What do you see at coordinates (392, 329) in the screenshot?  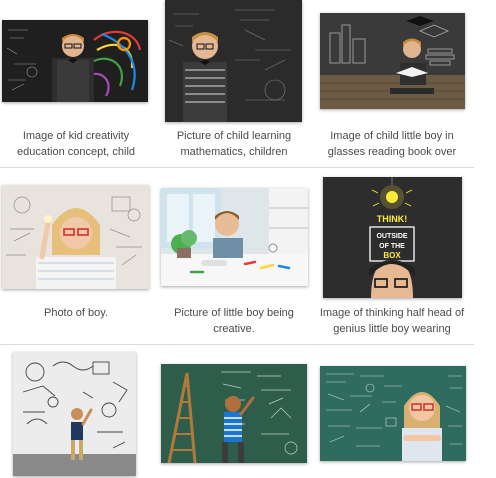 I see `caption-line: genius little boy wearing` at bounding box center [392, 329].